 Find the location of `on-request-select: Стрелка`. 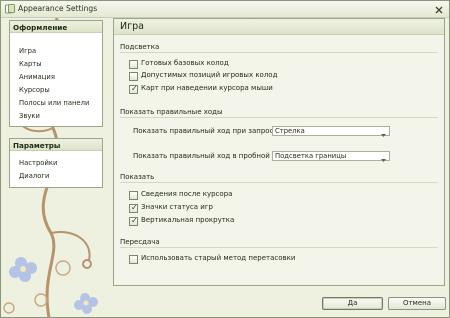

on-request-select: Стрелка is located at coordinates (331, 132).